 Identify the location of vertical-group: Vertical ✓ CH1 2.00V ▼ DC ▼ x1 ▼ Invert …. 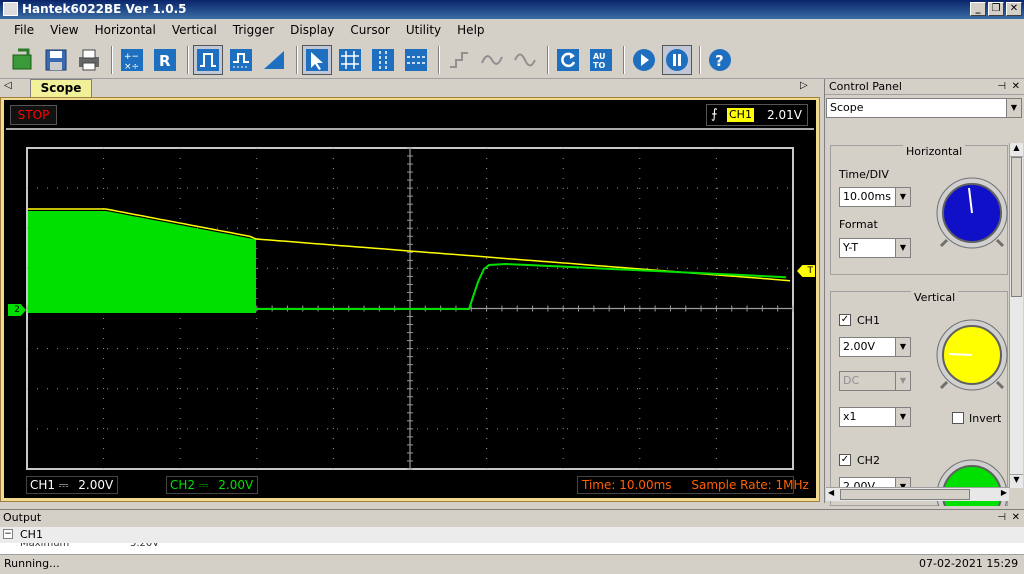
(919, 398).